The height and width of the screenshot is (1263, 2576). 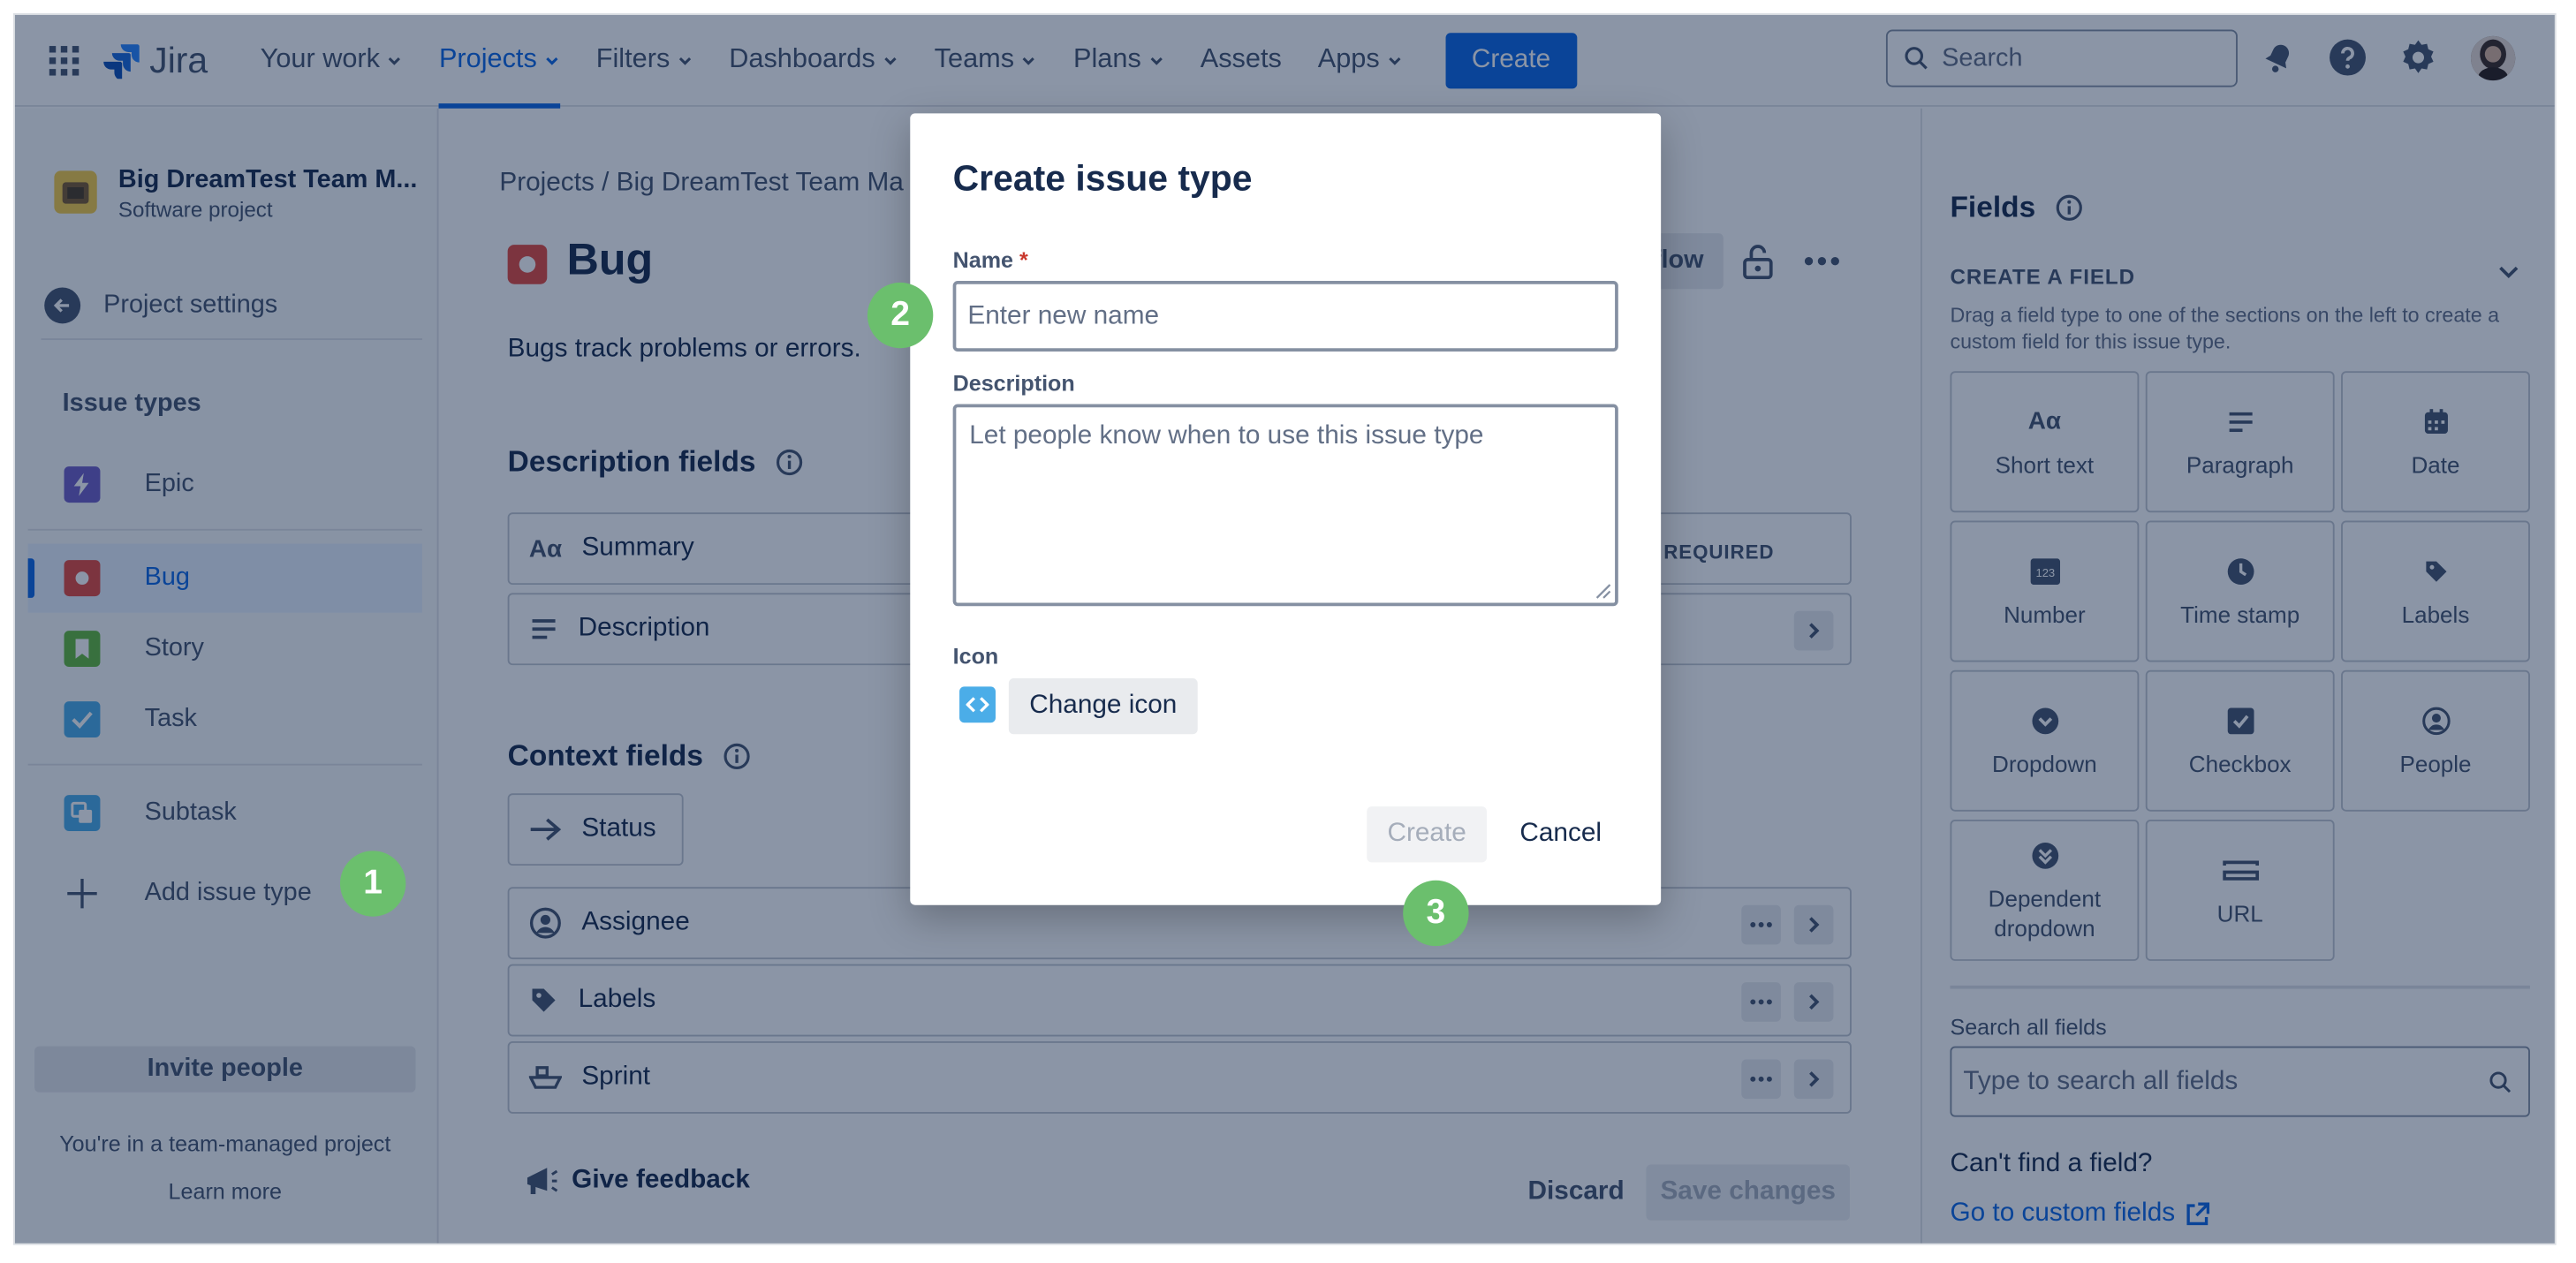 What do you see at coordinates (1103, 706) in the screenshot?
I see `change-icon-button: Change icon` at bounding box center [1103, 706].